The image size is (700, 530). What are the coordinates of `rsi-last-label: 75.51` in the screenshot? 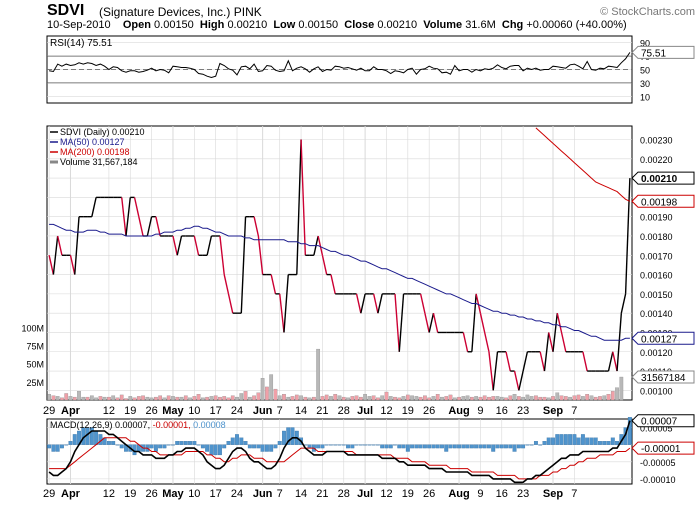 It's located at (663, 52).